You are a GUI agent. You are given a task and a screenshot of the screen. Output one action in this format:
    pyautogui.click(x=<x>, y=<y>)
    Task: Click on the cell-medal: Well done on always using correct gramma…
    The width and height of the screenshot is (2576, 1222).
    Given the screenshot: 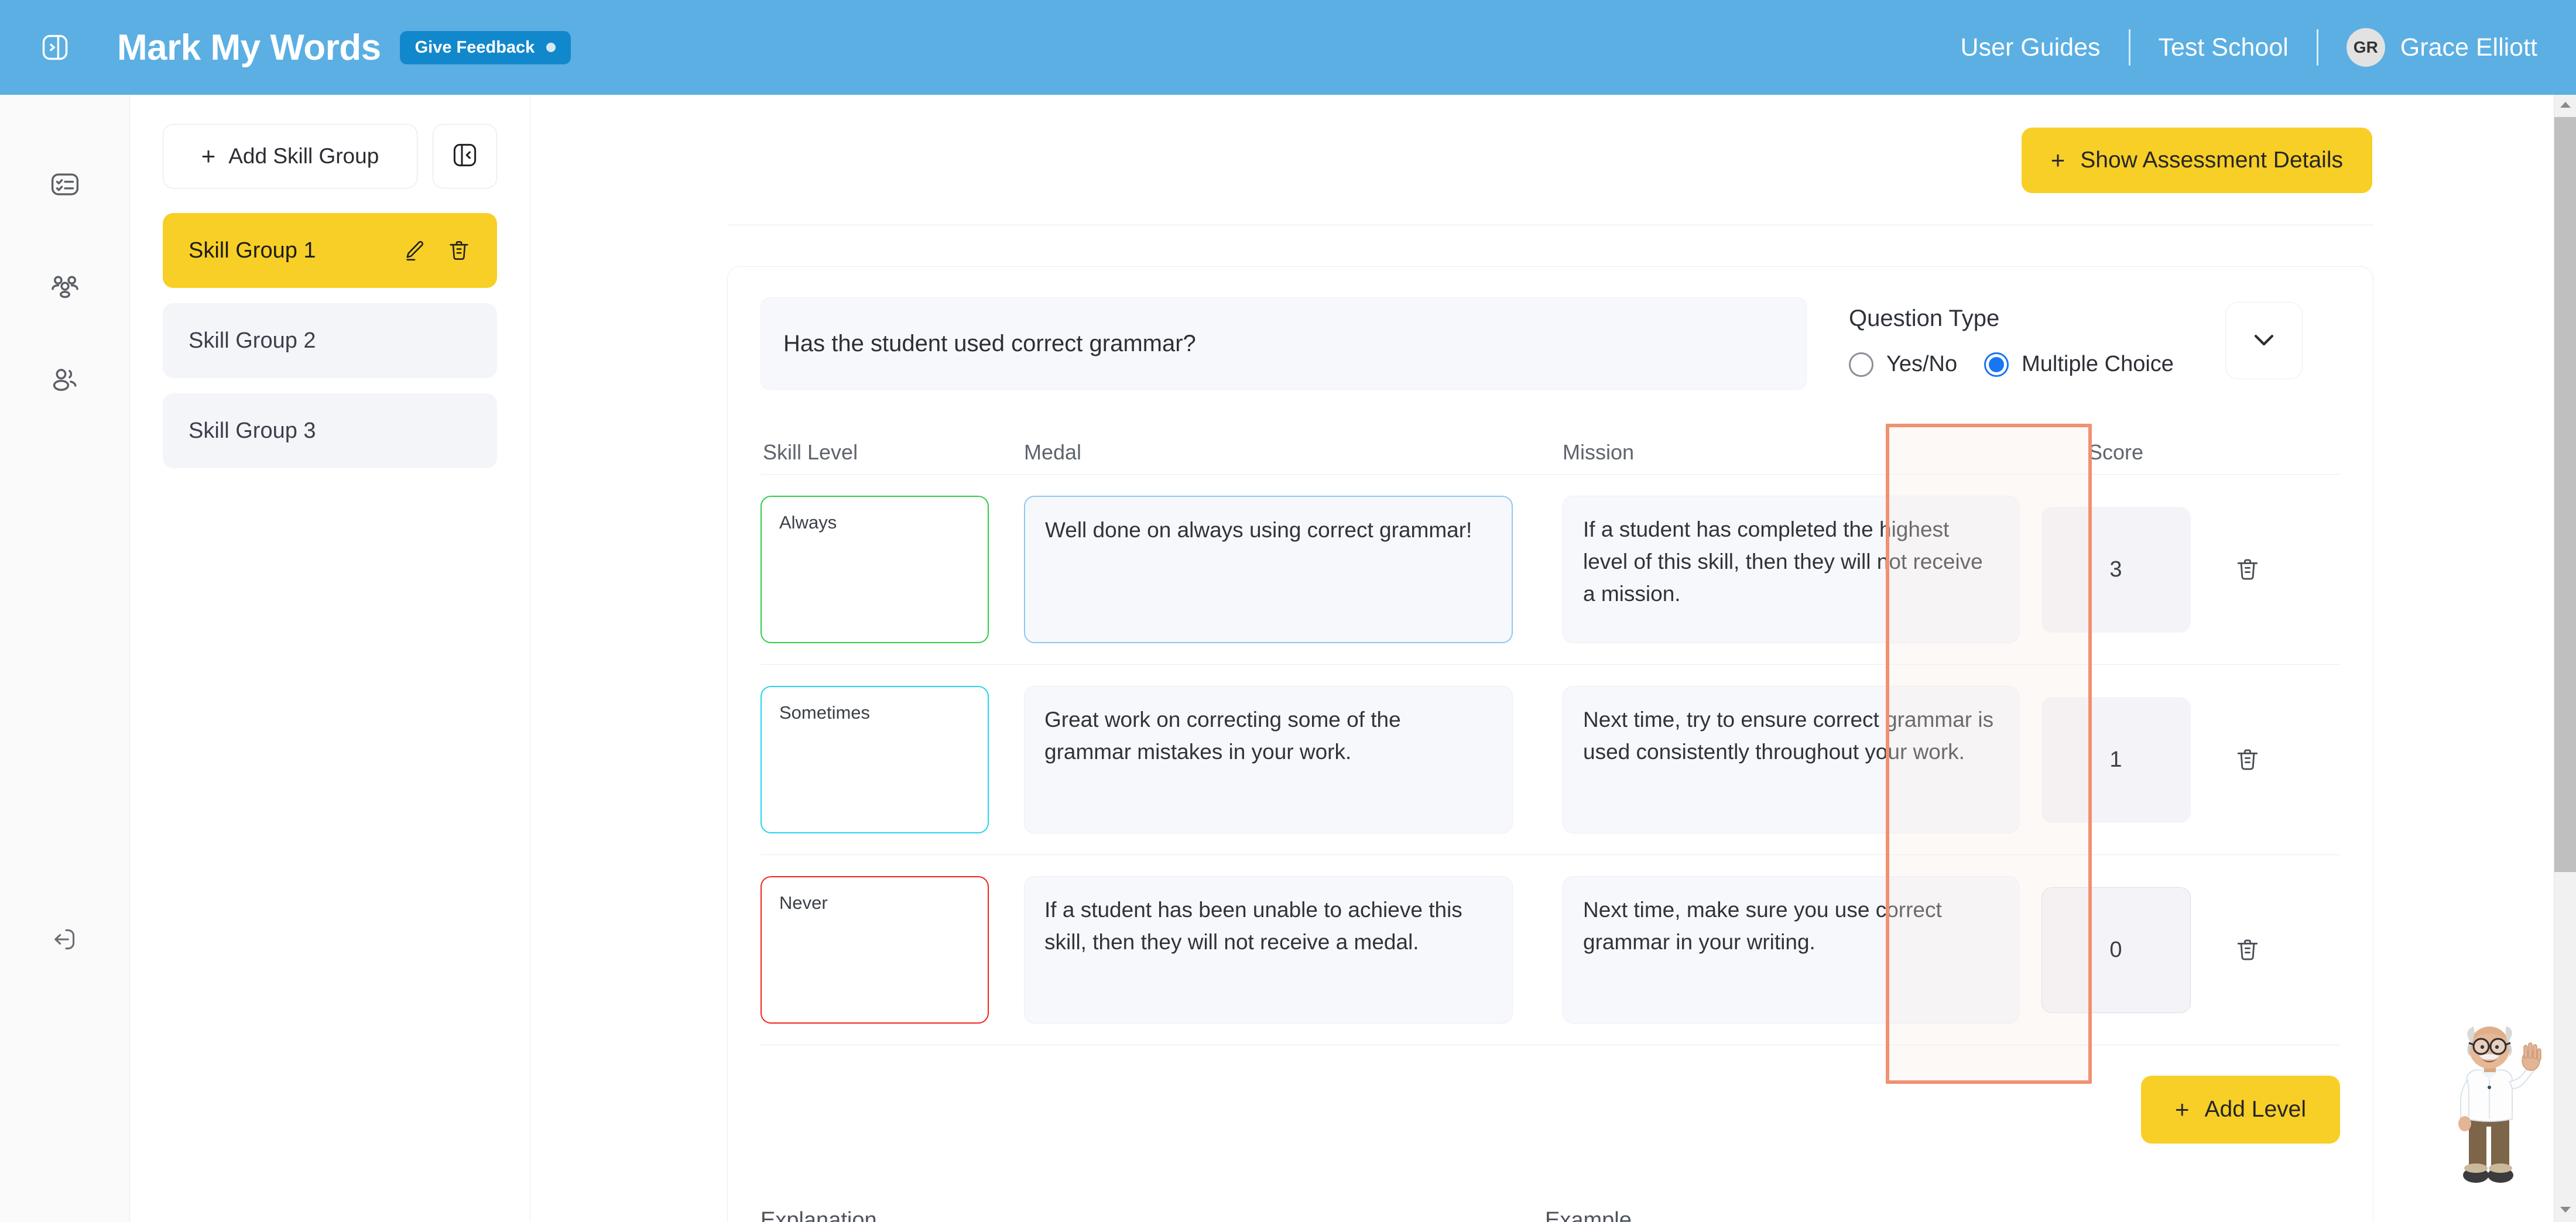 What is the action you would take?
    pyautogui.click(x=1273, y=570)
    